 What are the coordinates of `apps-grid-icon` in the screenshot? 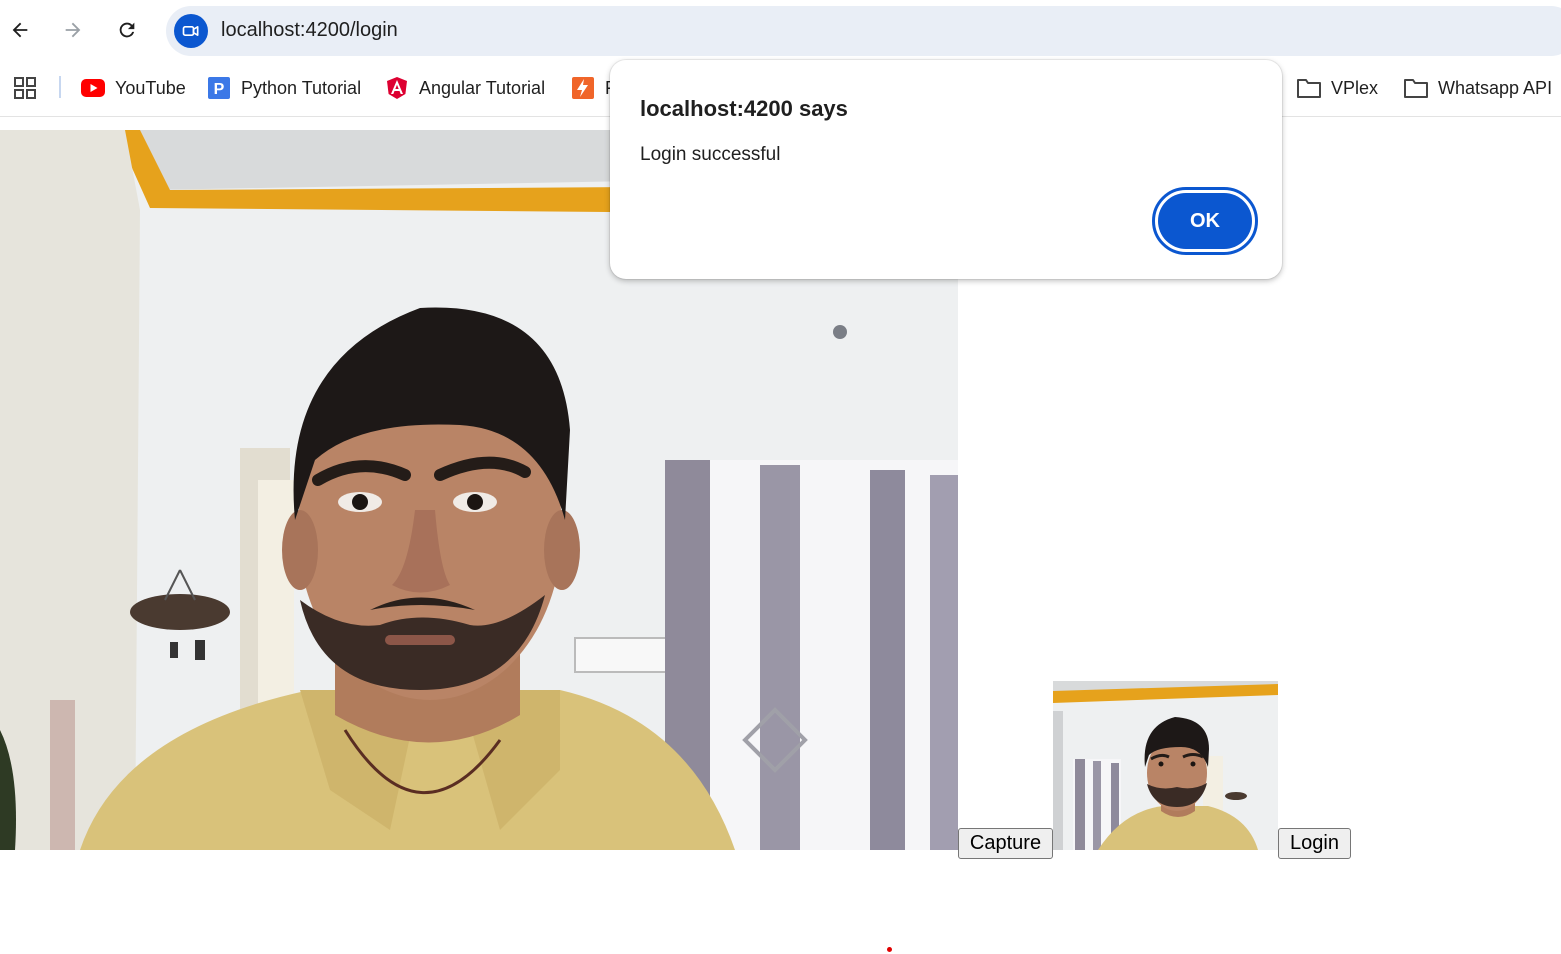 It's located at (25, 90).